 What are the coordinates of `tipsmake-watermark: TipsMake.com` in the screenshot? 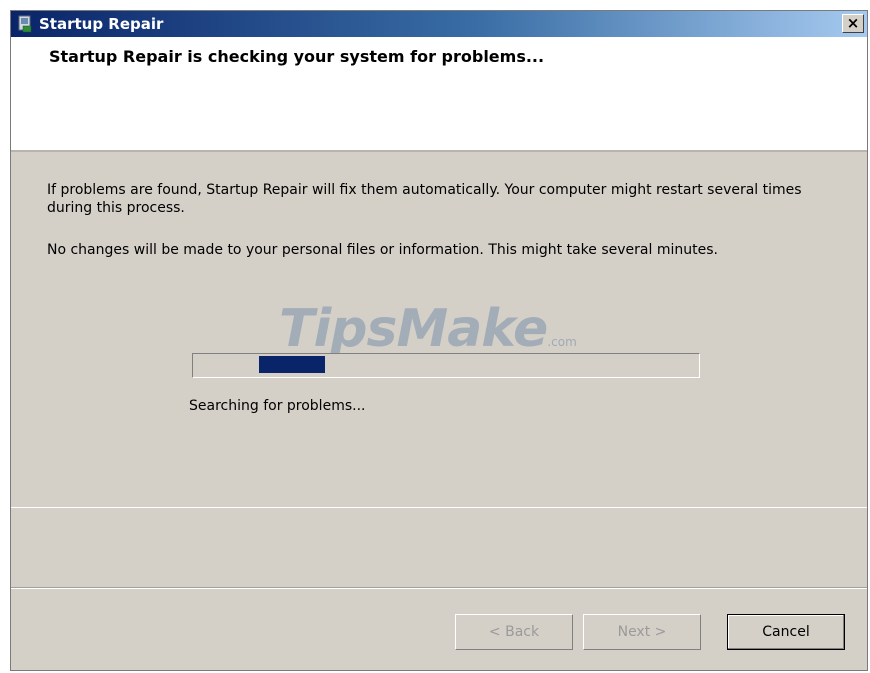 It's located at (428, 329).